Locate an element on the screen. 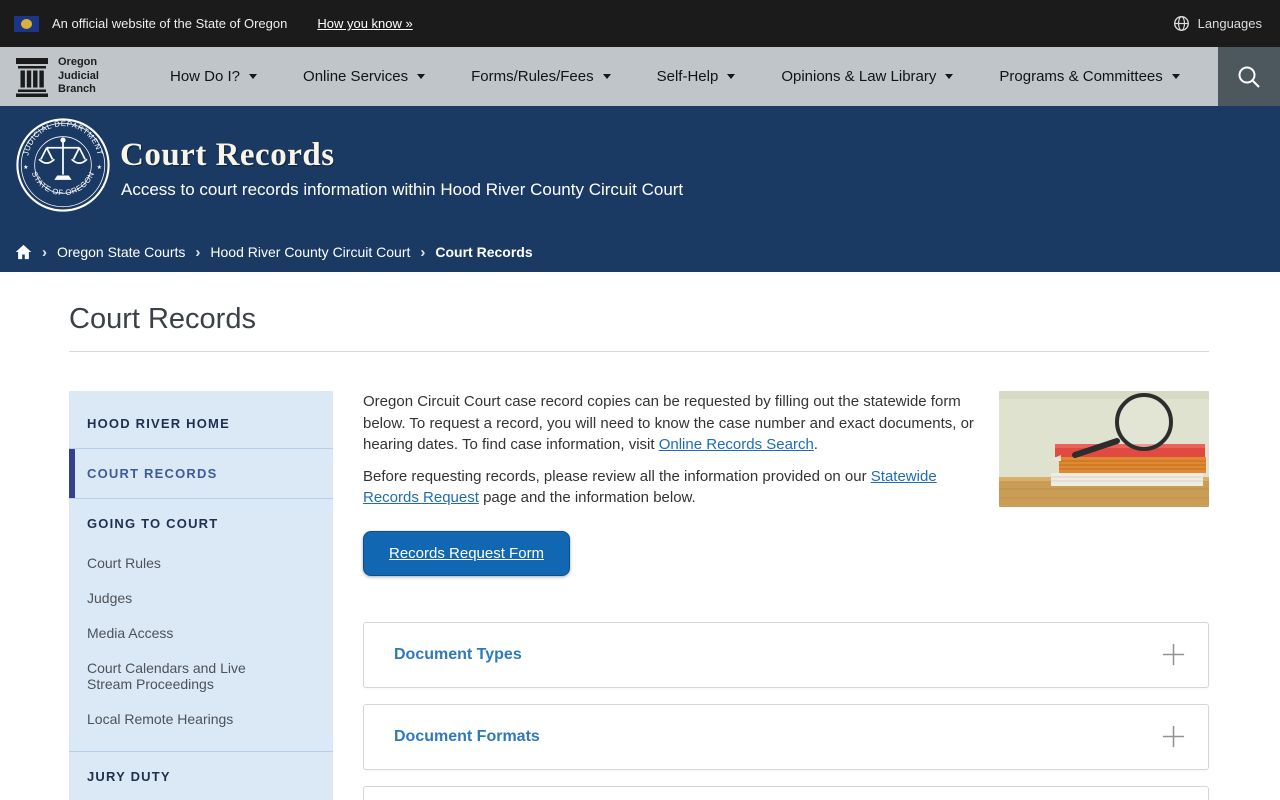 The height and width of the screenshot is (800, 1280). sidebar-item-hood-river-home: HOOD RIVER HOME is located at coordinates (201, 423).